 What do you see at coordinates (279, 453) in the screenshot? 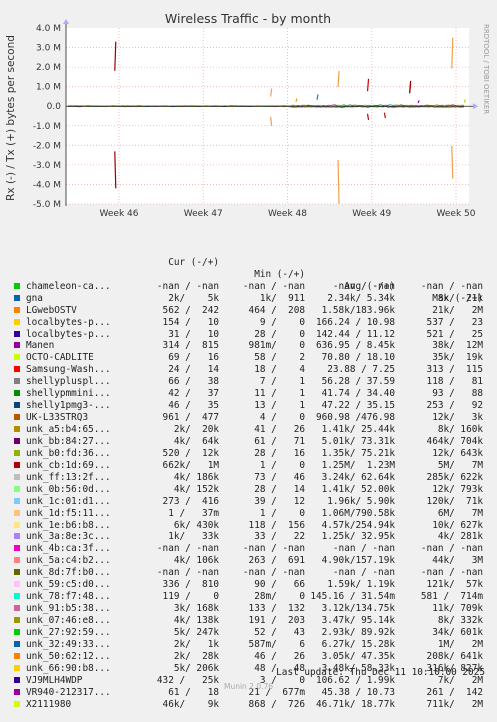
I see `legend-min: 28 / 16` at bounding box center [279, 453].